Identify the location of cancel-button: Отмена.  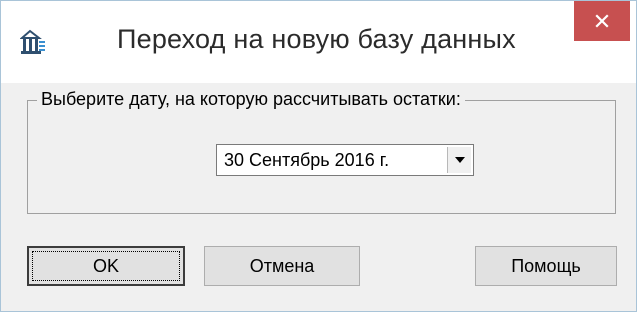
(282, 266).